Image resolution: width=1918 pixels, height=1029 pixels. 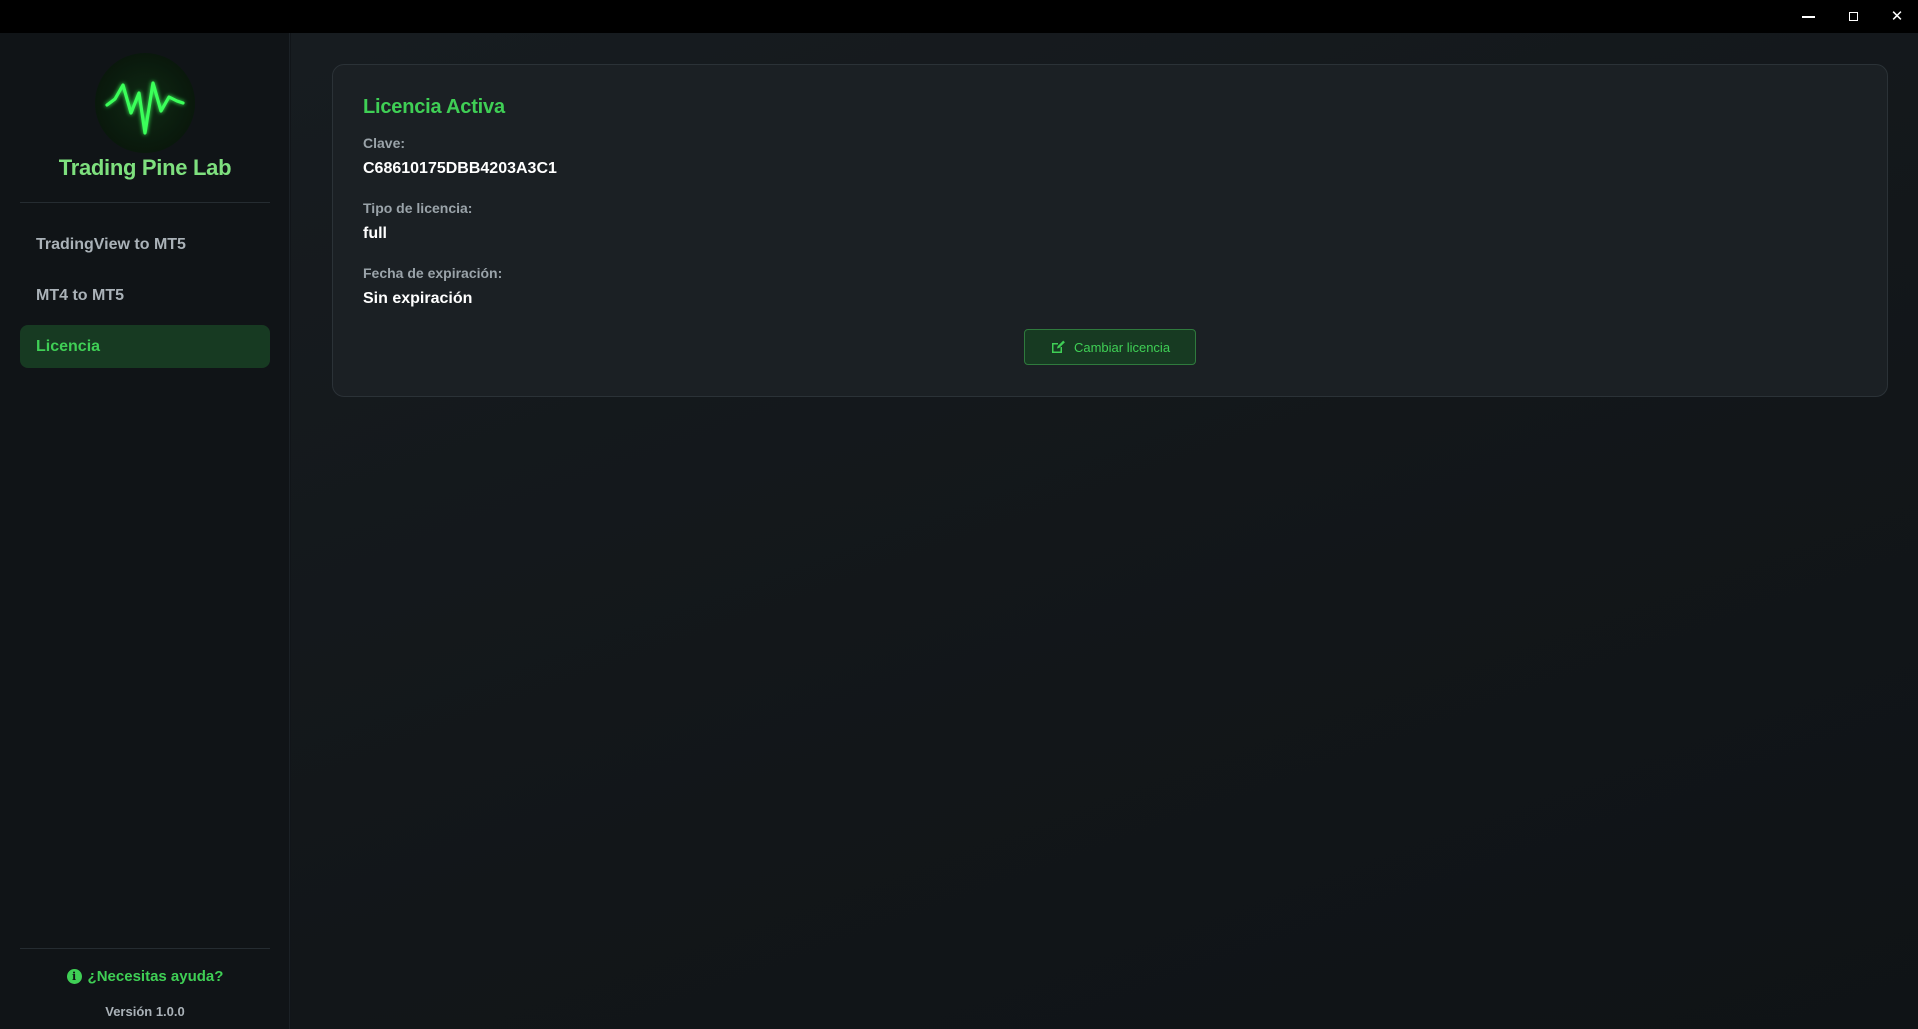 What do you see at coordinates (145, 167) in the screenshot?
I see `brand-name: Trading Pine Lab` at bounding box center [145, 167].